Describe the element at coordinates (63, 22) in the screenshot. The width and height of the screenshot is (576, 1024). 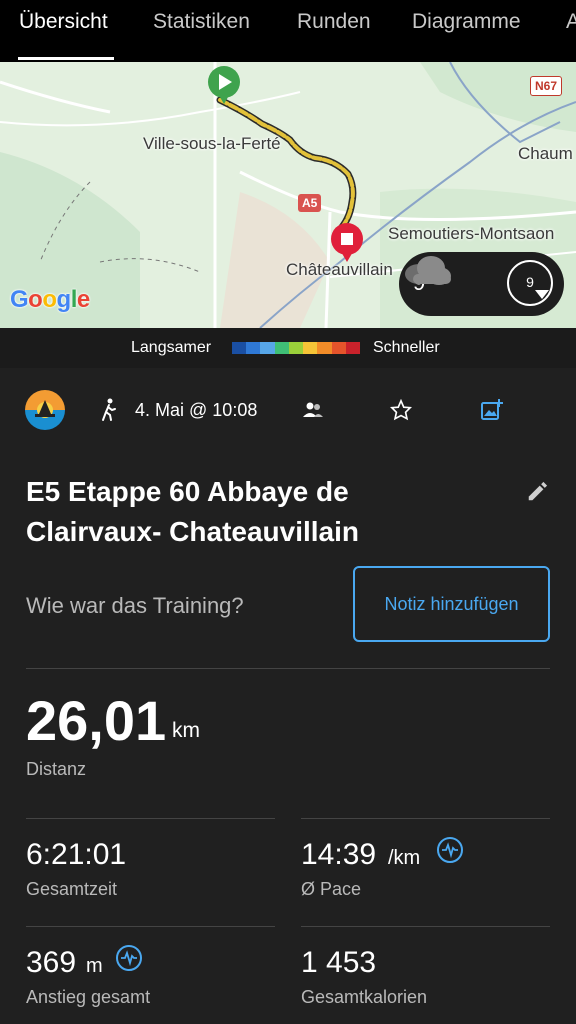
I see `tab-overview: Übersicht` at that location.